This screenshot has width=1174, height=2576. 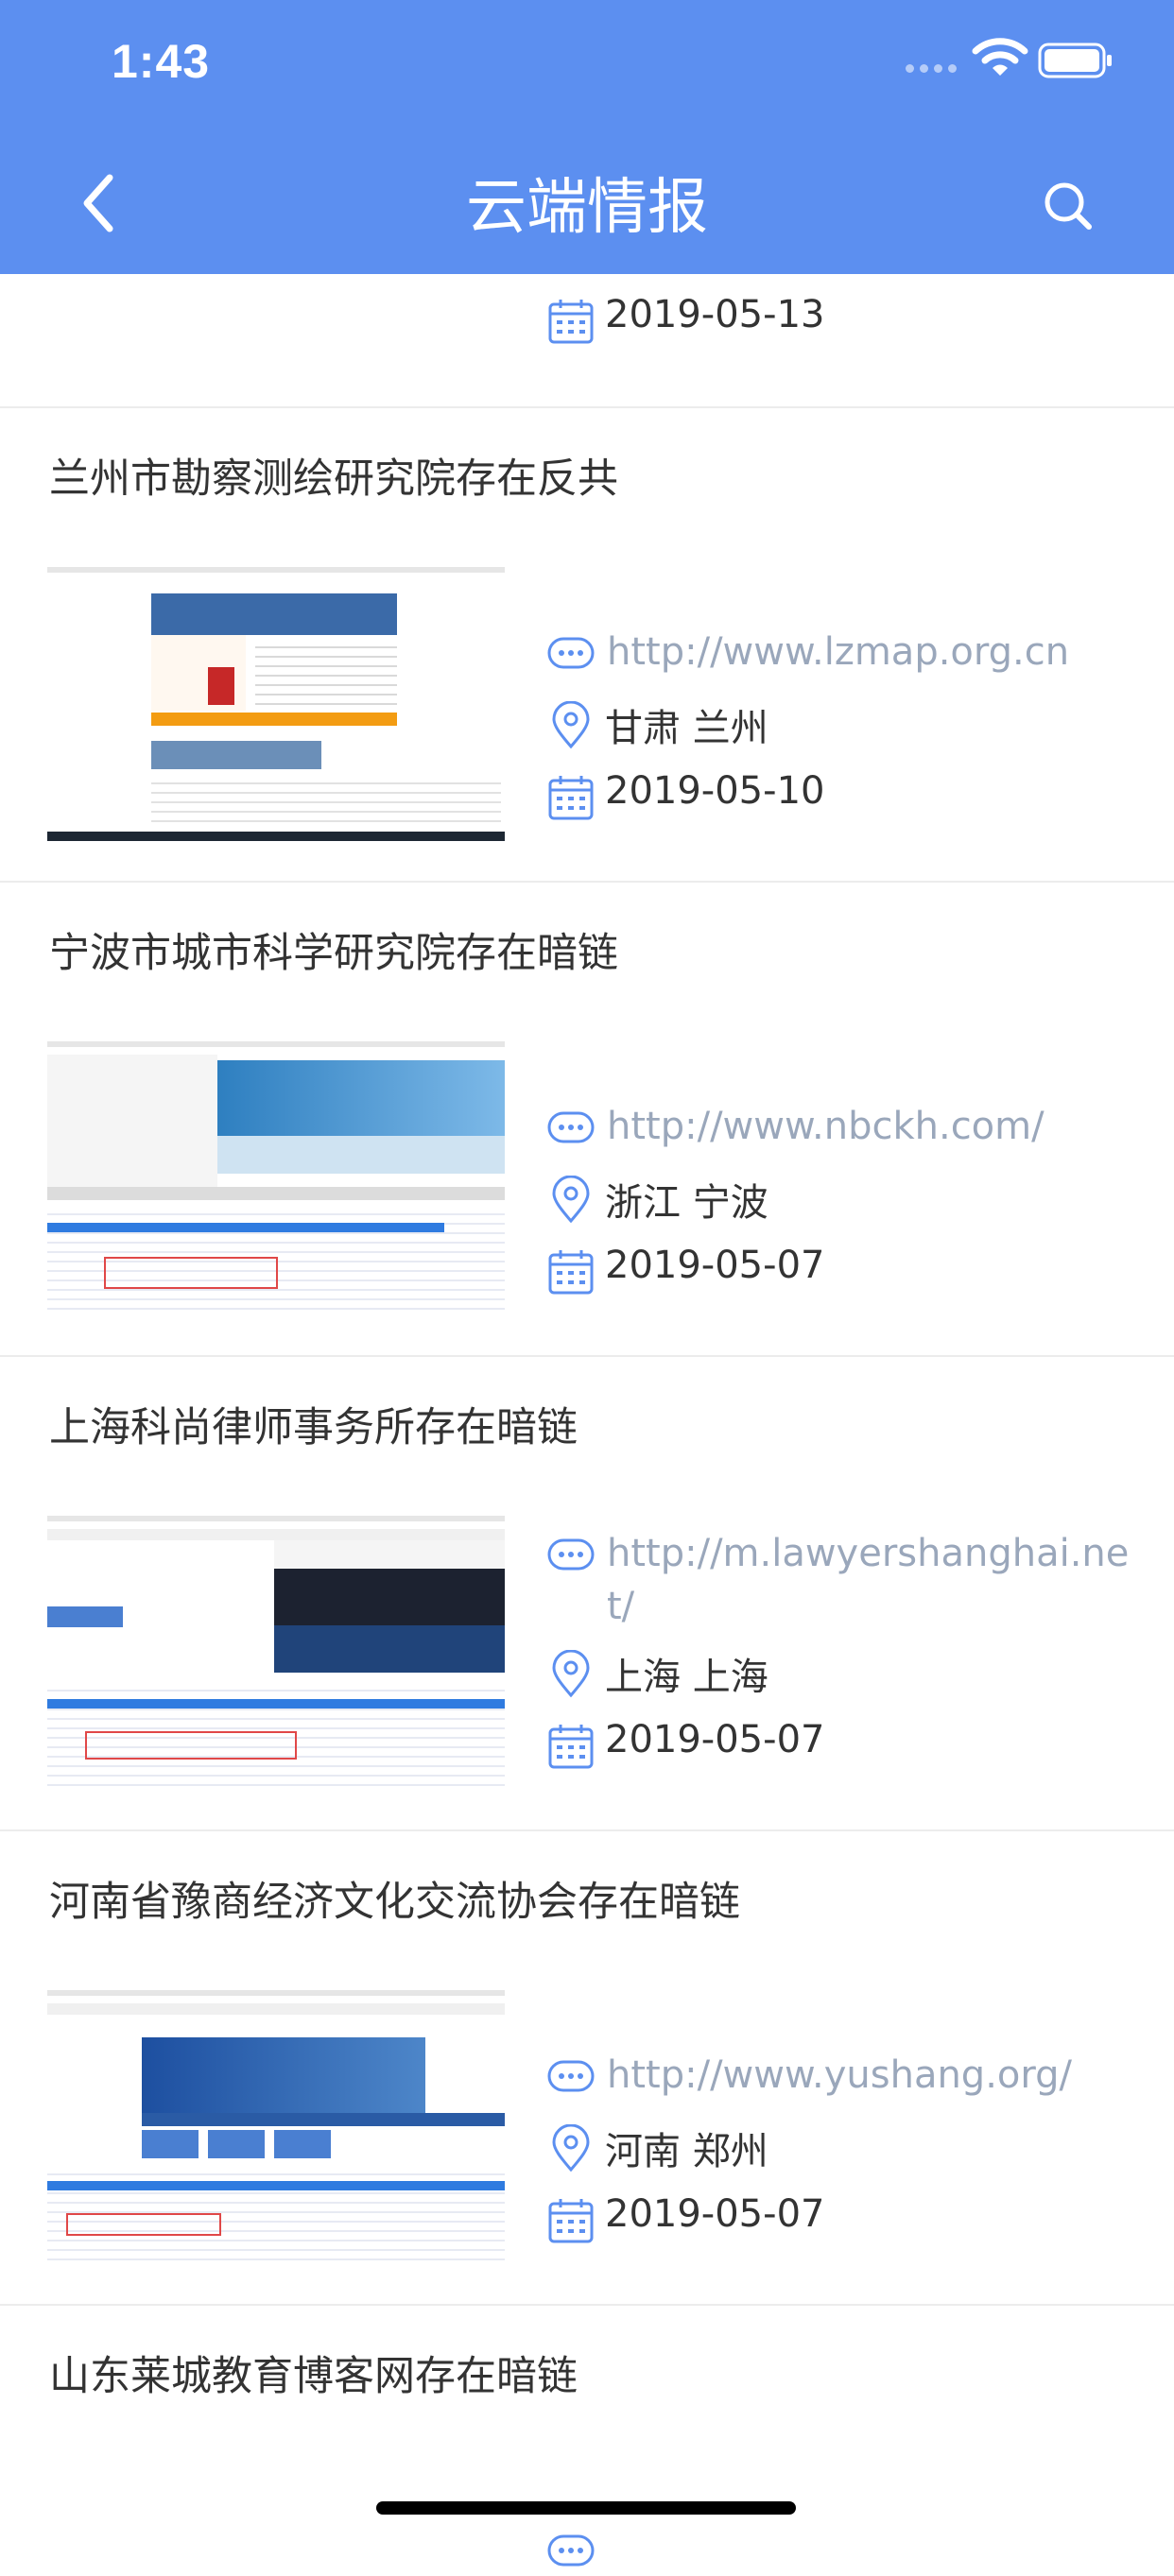 What do you see at coordinates (871, 1126) in the screenshot?
I see `item-url: http://www.nbckh.com/` at bounding box center [871, 1126].